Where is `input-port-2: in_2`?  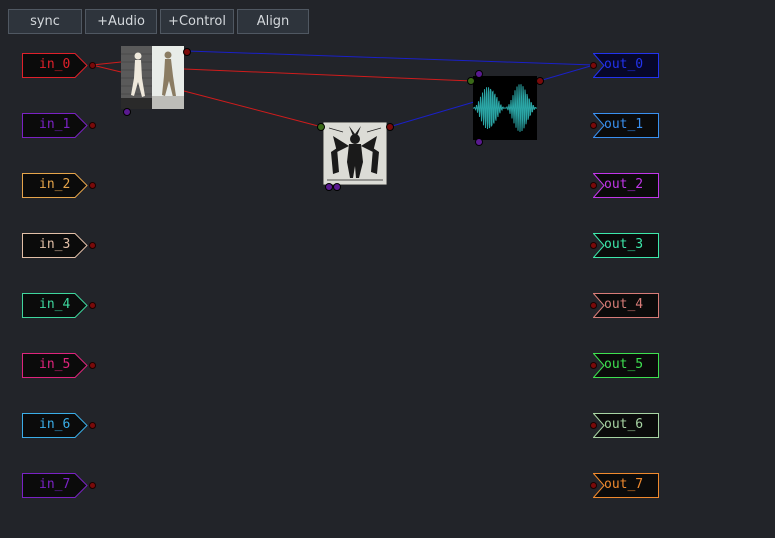
input-port-2: in_2 is located at coordinates (55, 185).